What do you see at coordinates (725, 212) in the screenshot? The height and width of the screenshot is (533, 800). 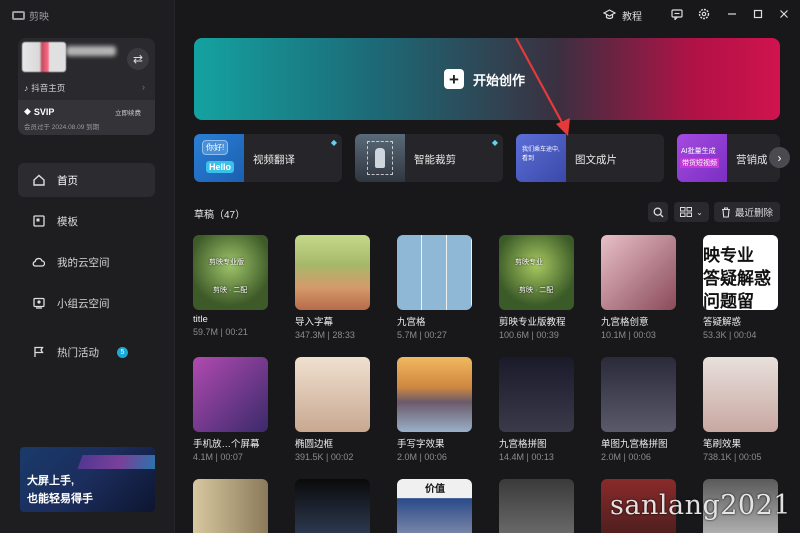 I see `trash-icon` at bounding box center [725, 212].